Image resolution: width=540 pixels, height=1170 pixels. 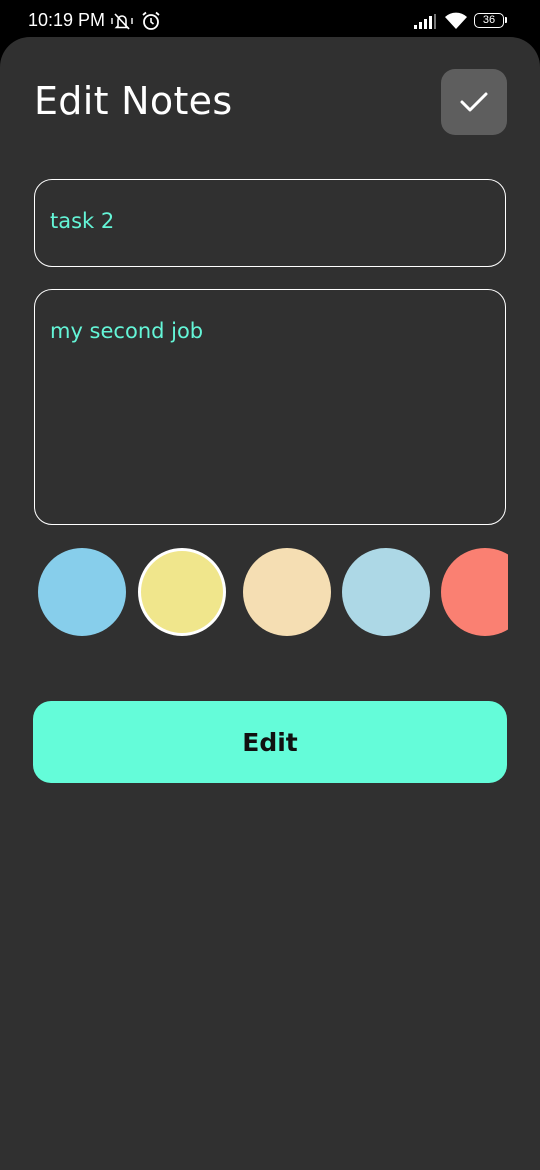 I want to click on color-picker, so click(x=271, y=592).